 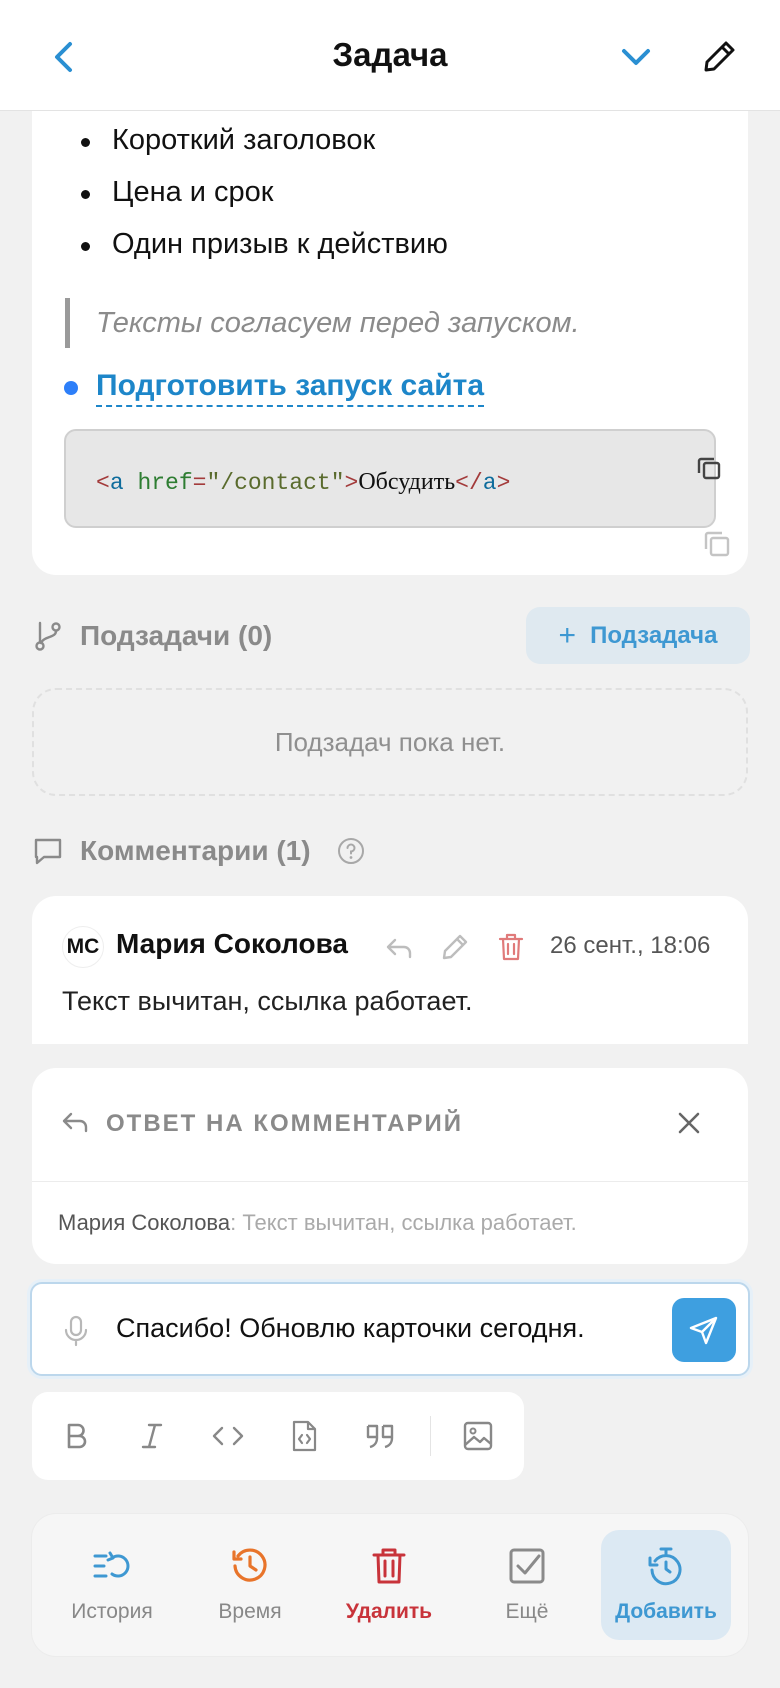 What do you see at coordinates (177, 192) in the screenshot?
I see `bullet-item: Цена и срок` at bounding box center [177, 192].